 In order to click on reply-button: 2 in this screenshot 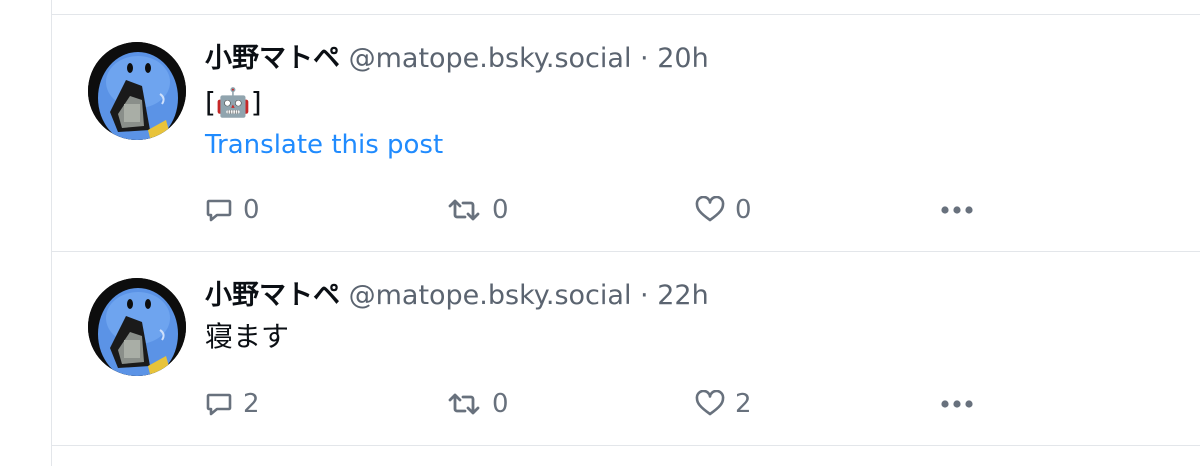, I will do `click(232, 404)`.